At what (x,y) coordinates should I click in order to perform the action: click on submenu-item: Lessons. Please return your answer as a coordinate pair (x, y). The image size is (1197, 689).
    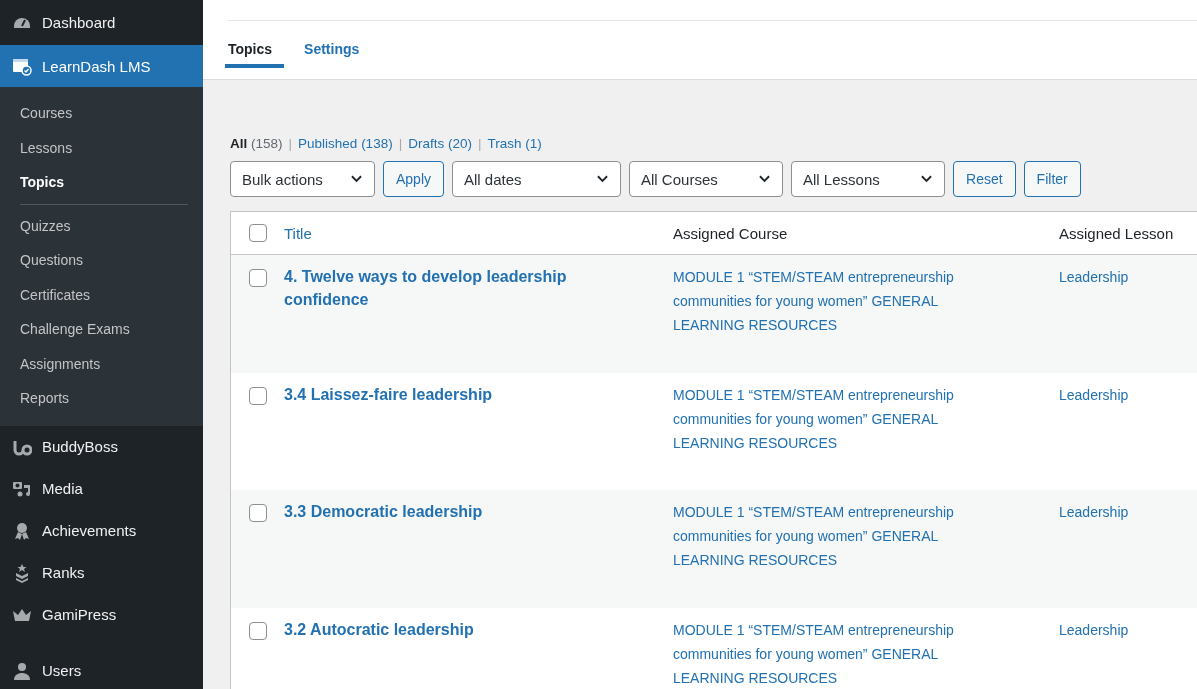
    Looking at the image, I should click on (46, 147).